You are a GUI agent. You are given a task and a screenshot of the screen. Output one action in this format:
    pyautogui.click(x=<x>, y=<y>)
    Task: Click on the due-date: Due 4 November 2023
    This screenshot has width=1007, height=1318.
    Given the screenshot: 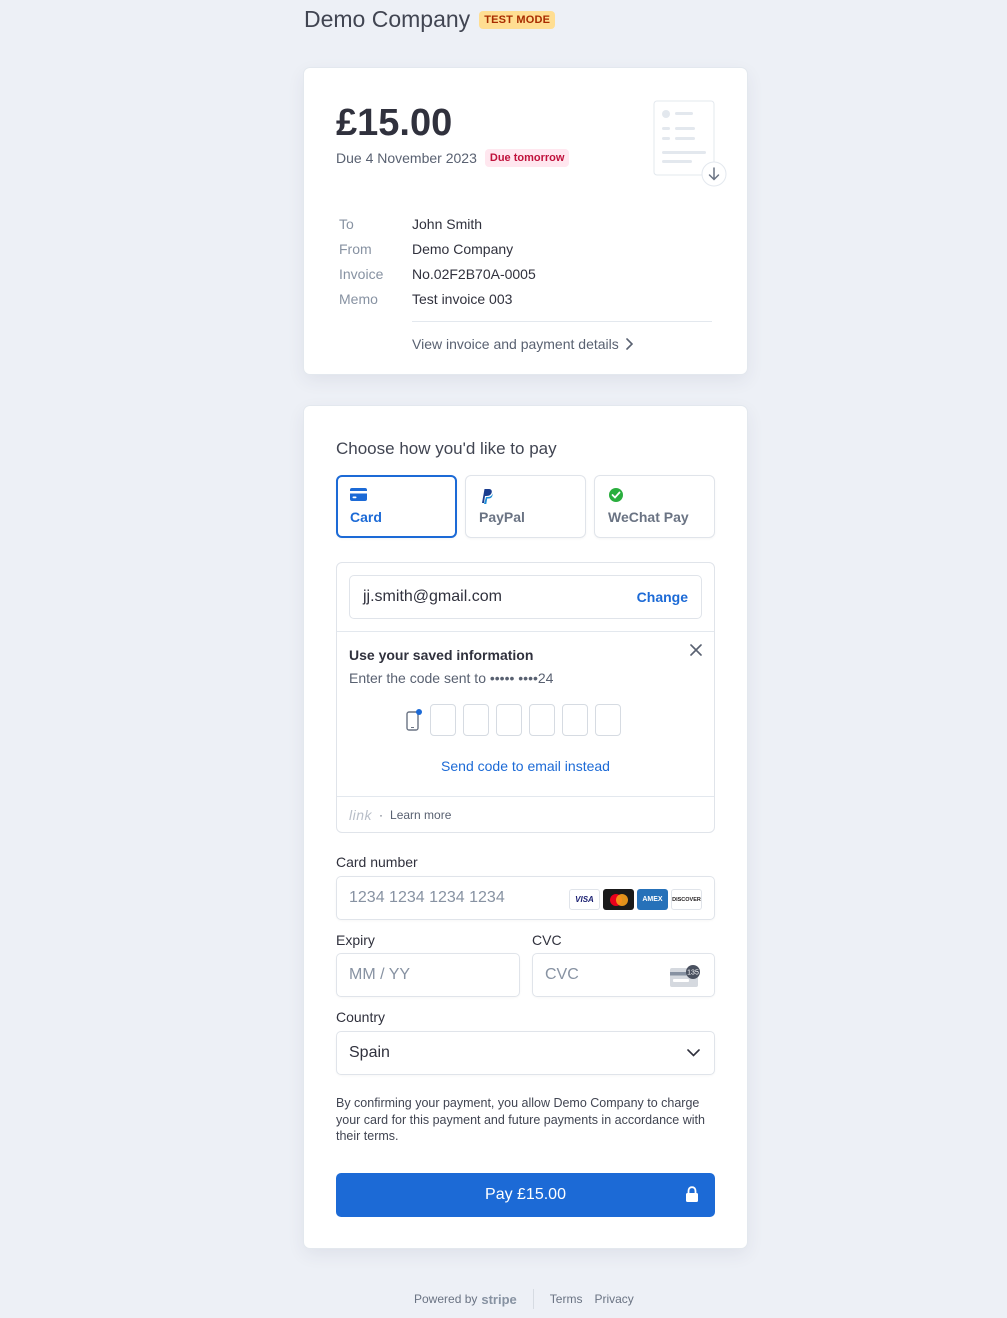 What is the action you would take?
    pyautogui.click(x=406, y=158)
    